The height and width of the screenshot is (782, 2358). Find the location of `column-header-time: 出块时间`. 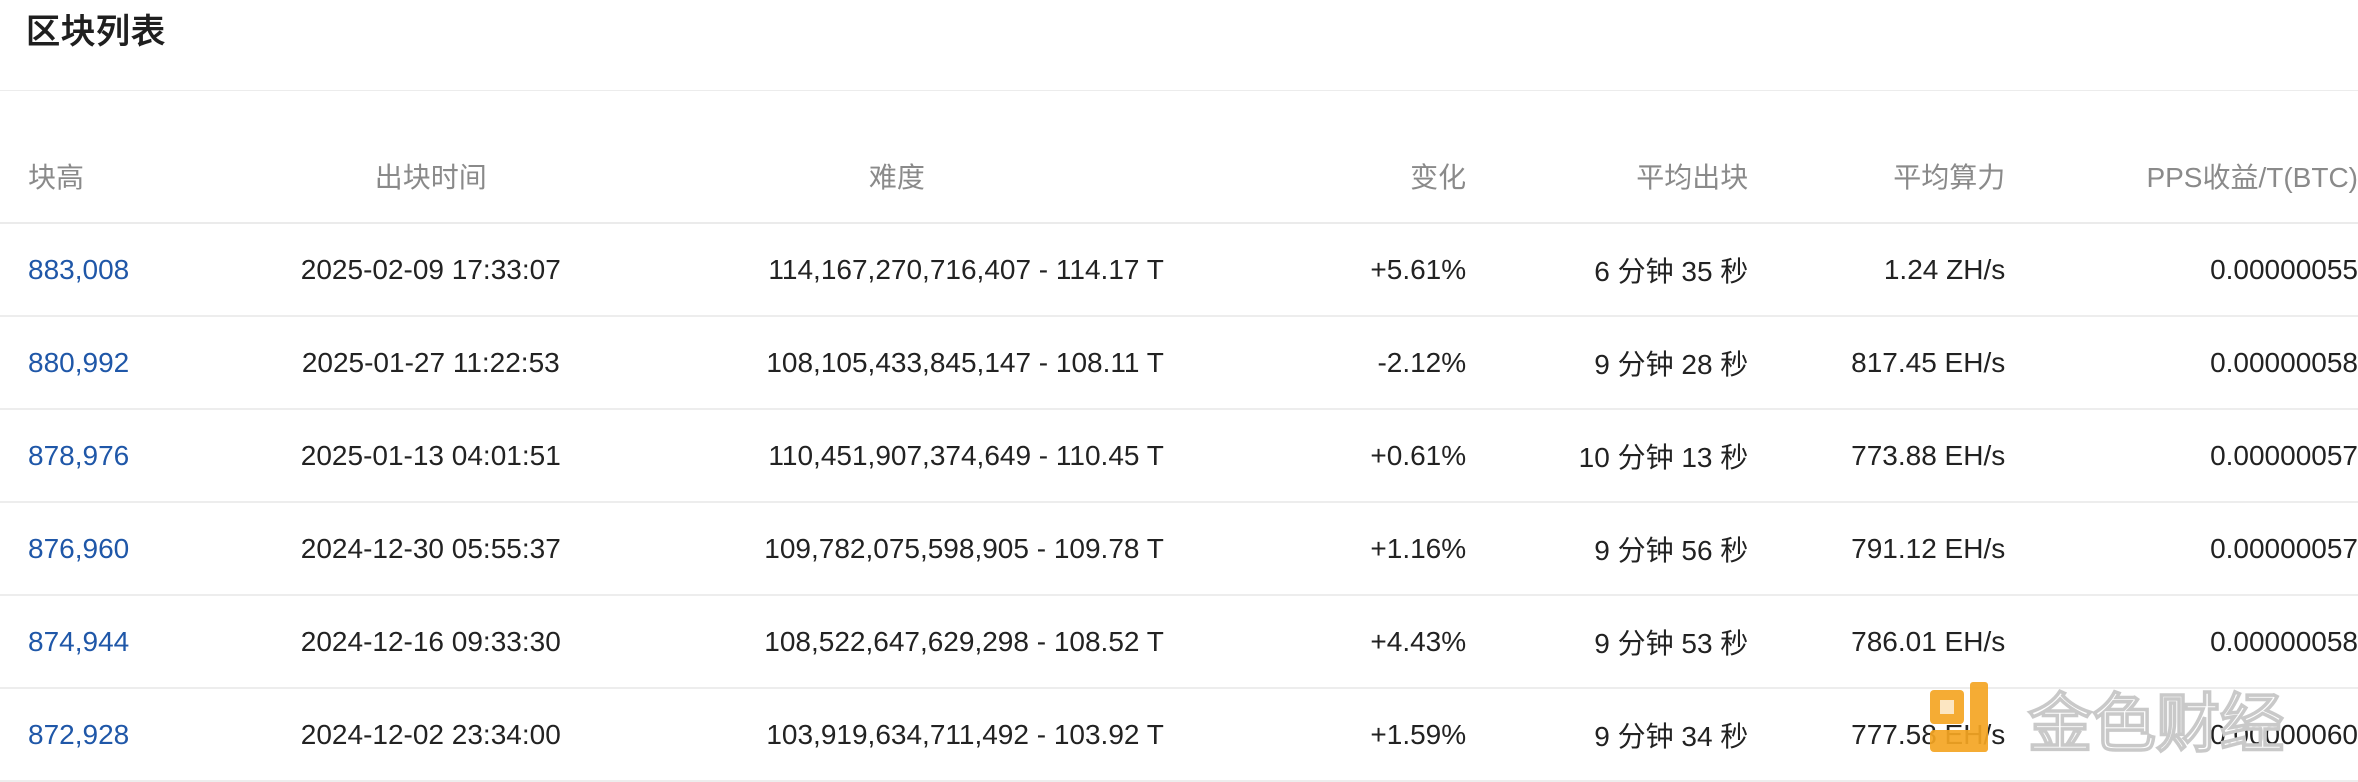

column-header-time: 出块时间 is located at coordinates (430, 177).